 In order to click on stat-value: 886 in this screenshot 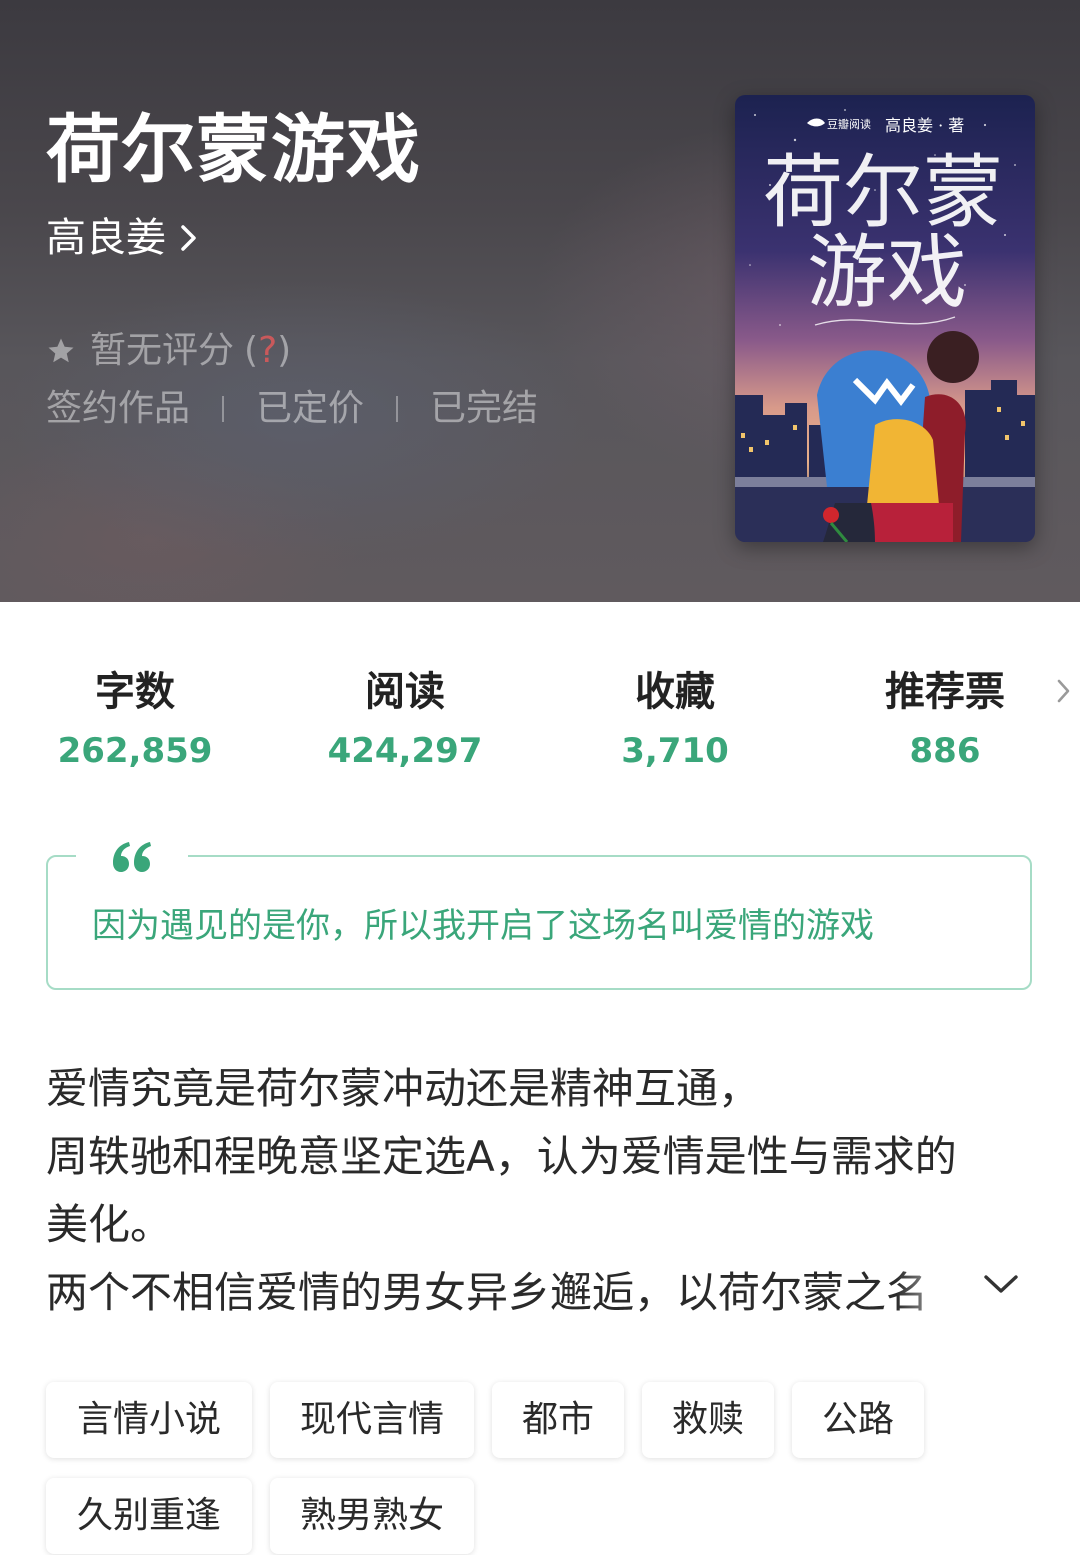, I will do `click(945, 751)`.